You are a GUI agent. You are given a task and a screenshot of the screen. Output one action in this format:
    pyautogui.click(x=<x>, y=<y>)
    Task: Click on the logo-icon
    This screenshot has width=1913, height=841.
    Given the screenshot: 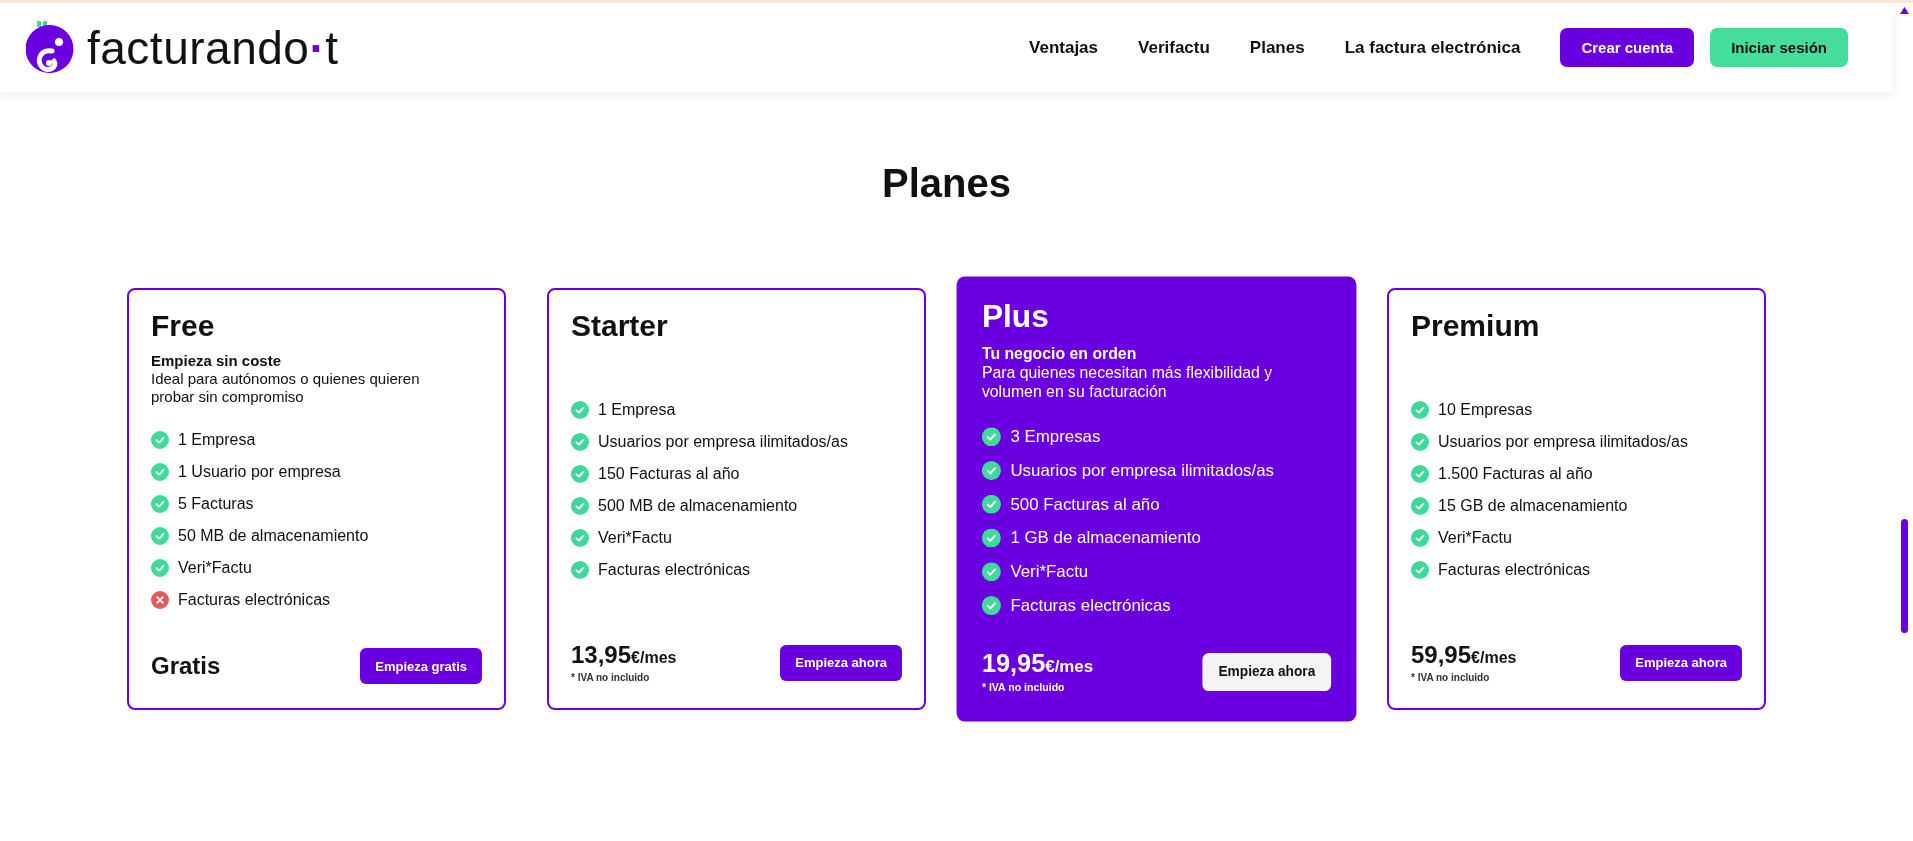 What is the action you would take?
    pyautogui.click(x=50, y=47)
    